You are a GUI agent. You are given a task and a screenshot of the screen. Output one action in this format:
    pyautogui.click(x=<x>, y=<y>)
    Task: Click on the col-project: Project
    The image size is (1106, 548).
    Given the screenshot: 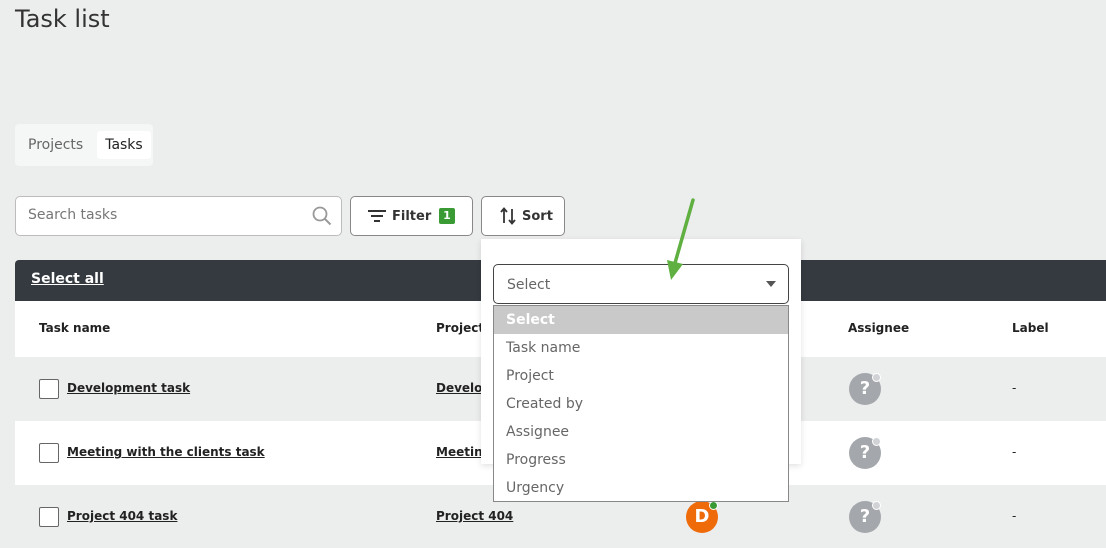 What is the action you would take?
    pyautogui.click(x=460, y=328)
    